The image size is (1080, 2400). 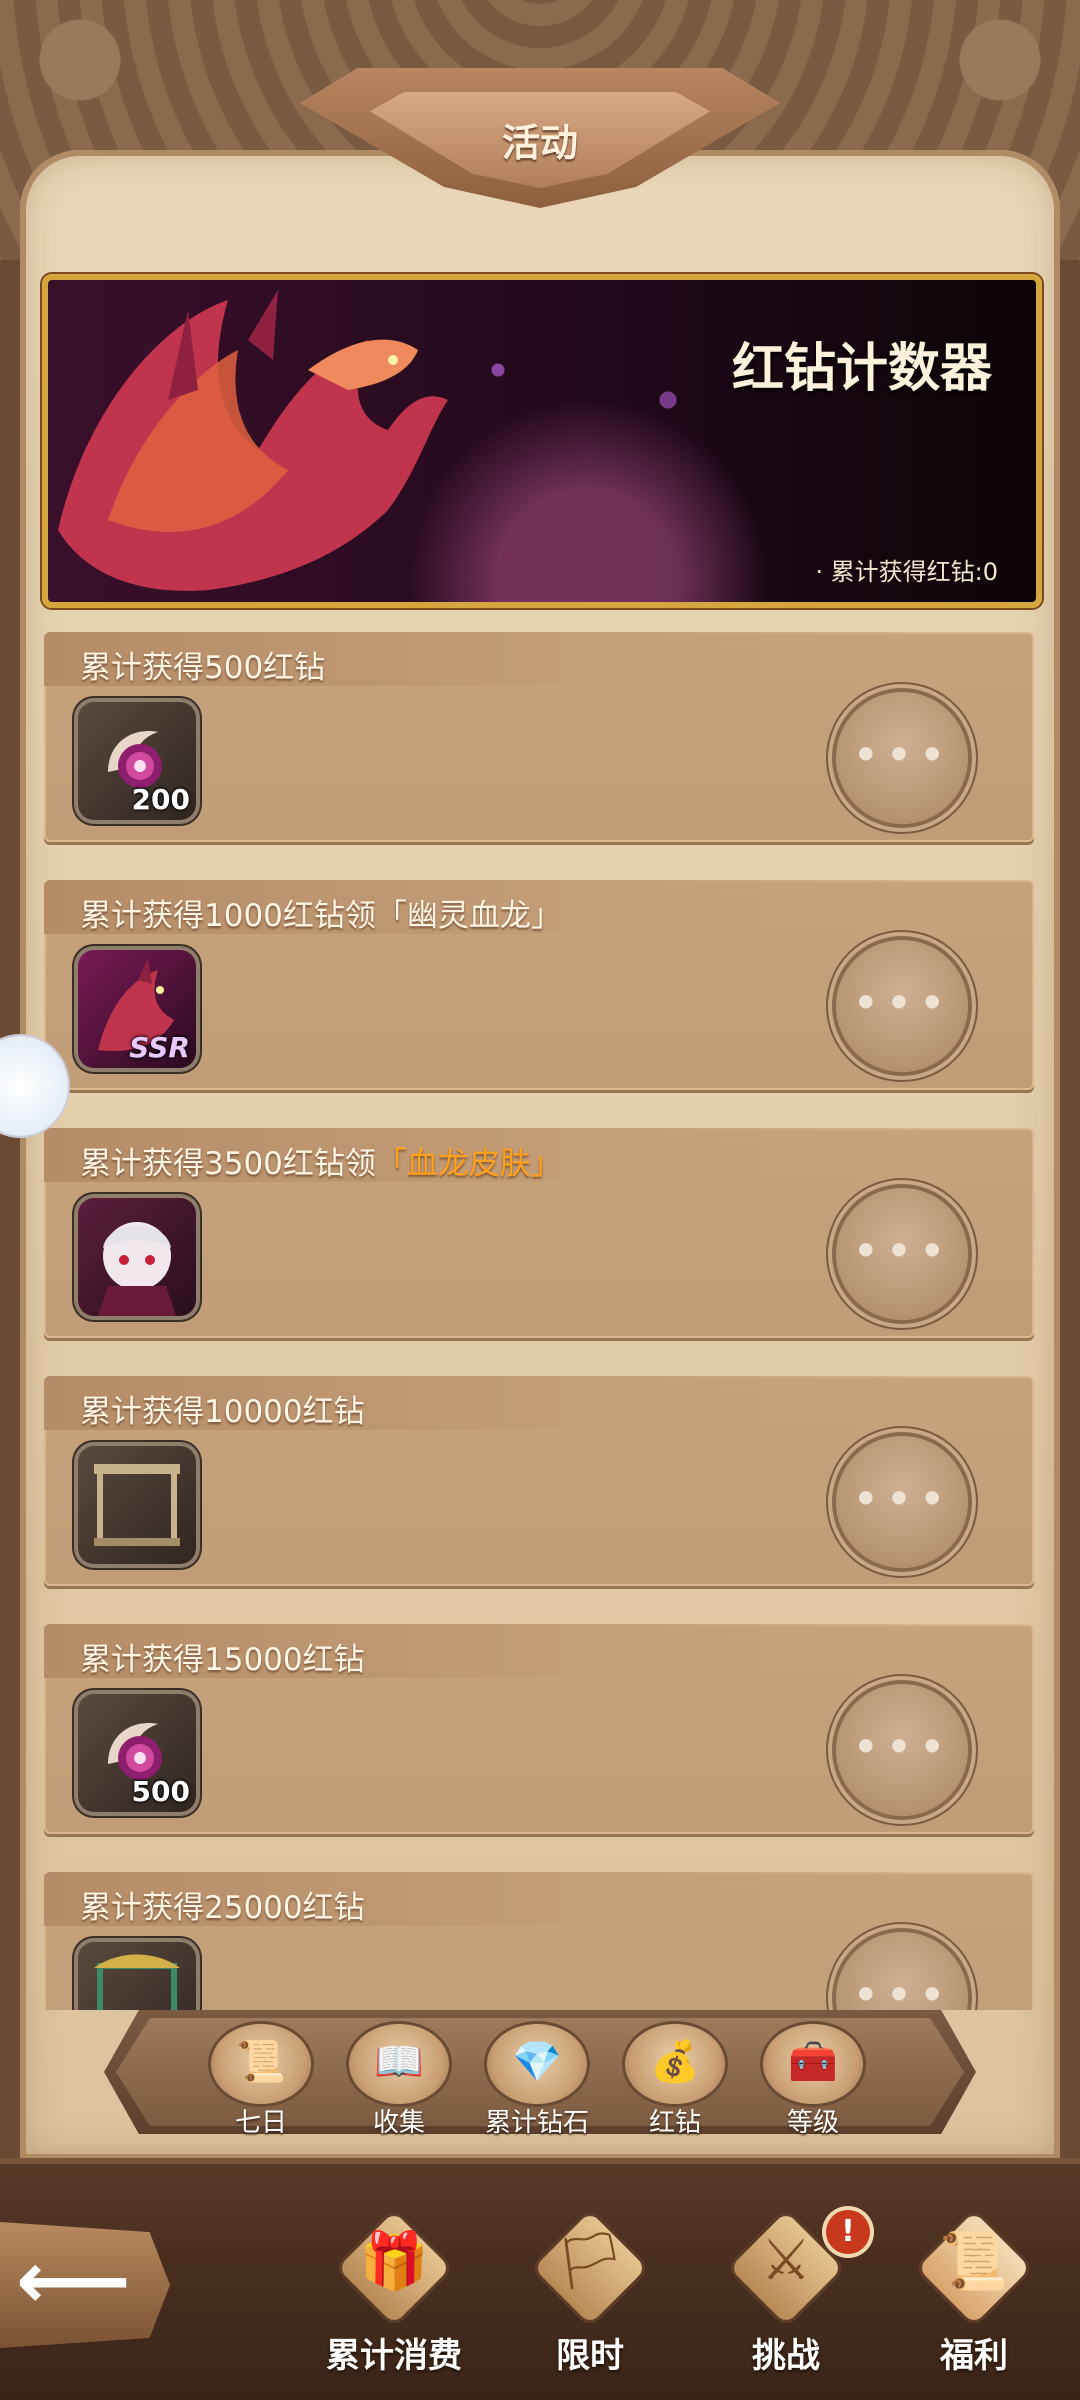 What do you see at coordinates (786, 2300) in the screenshot?
I see `nav-challenge: ⚔ ! 挑战` at bounding box center [786, 2300].